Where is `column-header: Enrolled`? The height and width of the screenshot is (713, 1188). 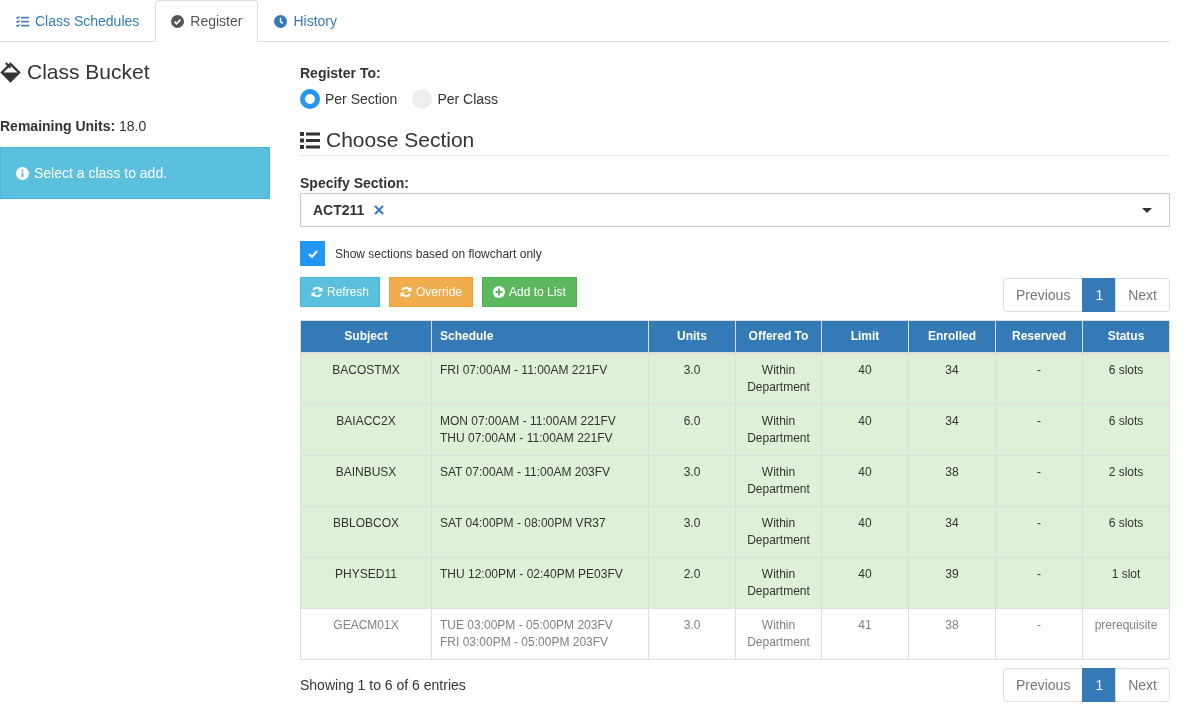 column-header: Enrolled is located at coordinates (952, 336).